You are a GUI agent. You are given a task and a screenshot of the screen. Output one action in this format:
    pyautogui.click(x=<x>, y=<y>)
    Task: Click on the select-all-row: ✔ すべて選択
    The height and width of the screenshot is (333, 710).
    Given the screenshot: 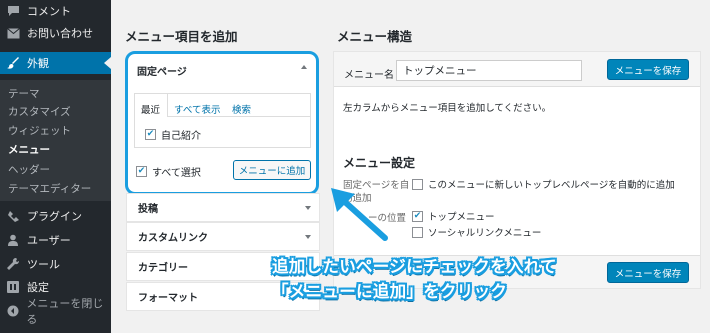 What is the action you would take?
    pyautogui.click(x=168, y=171)
    